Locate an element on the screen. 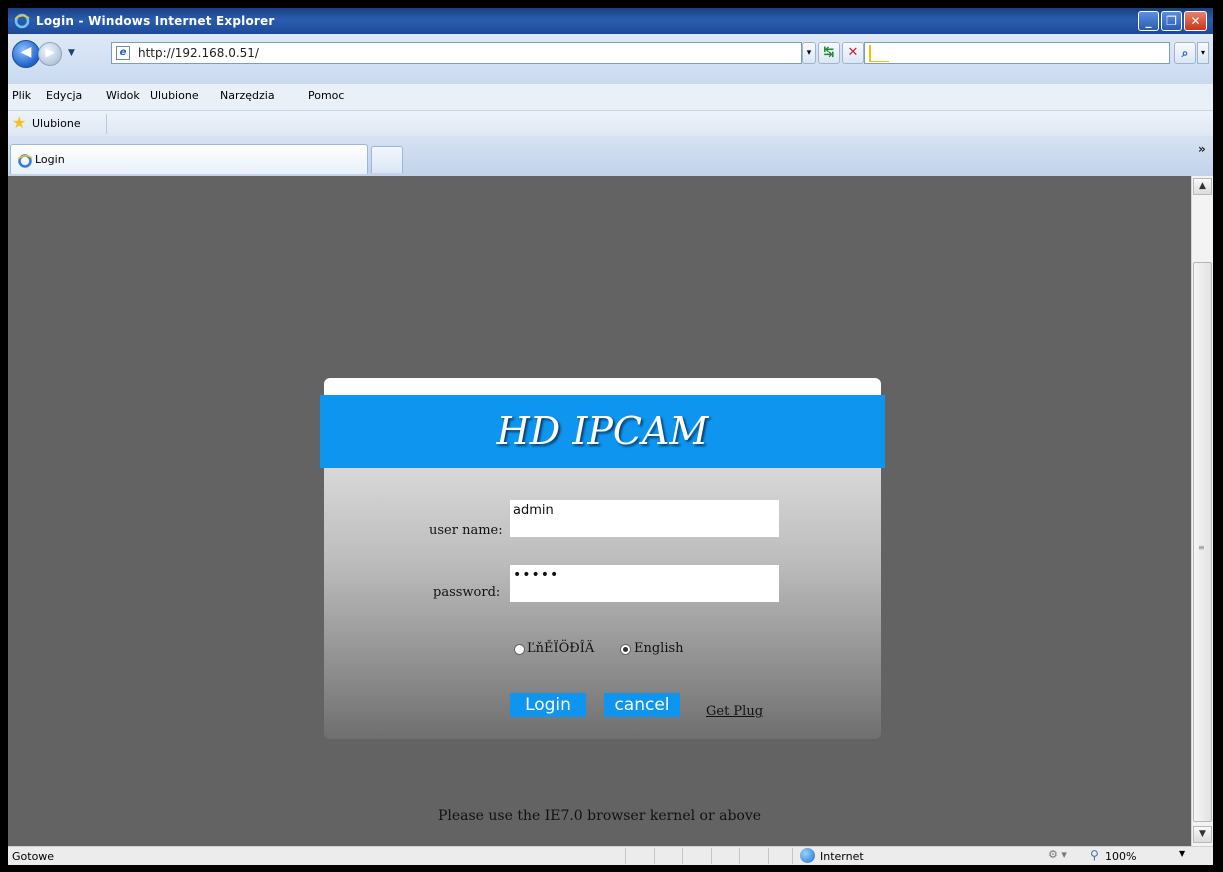  menu-item-ulubione: Ulubione is located at coordinates (174, 95).